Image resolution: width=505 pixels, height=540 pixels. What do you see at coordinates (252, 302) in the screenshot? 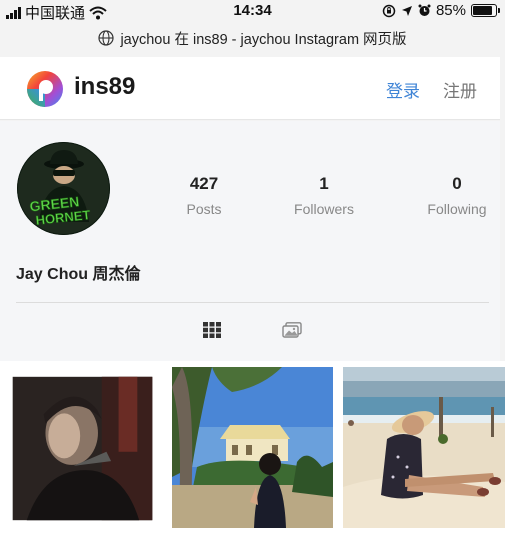
I see `divider` at bounding box center [252, 302].